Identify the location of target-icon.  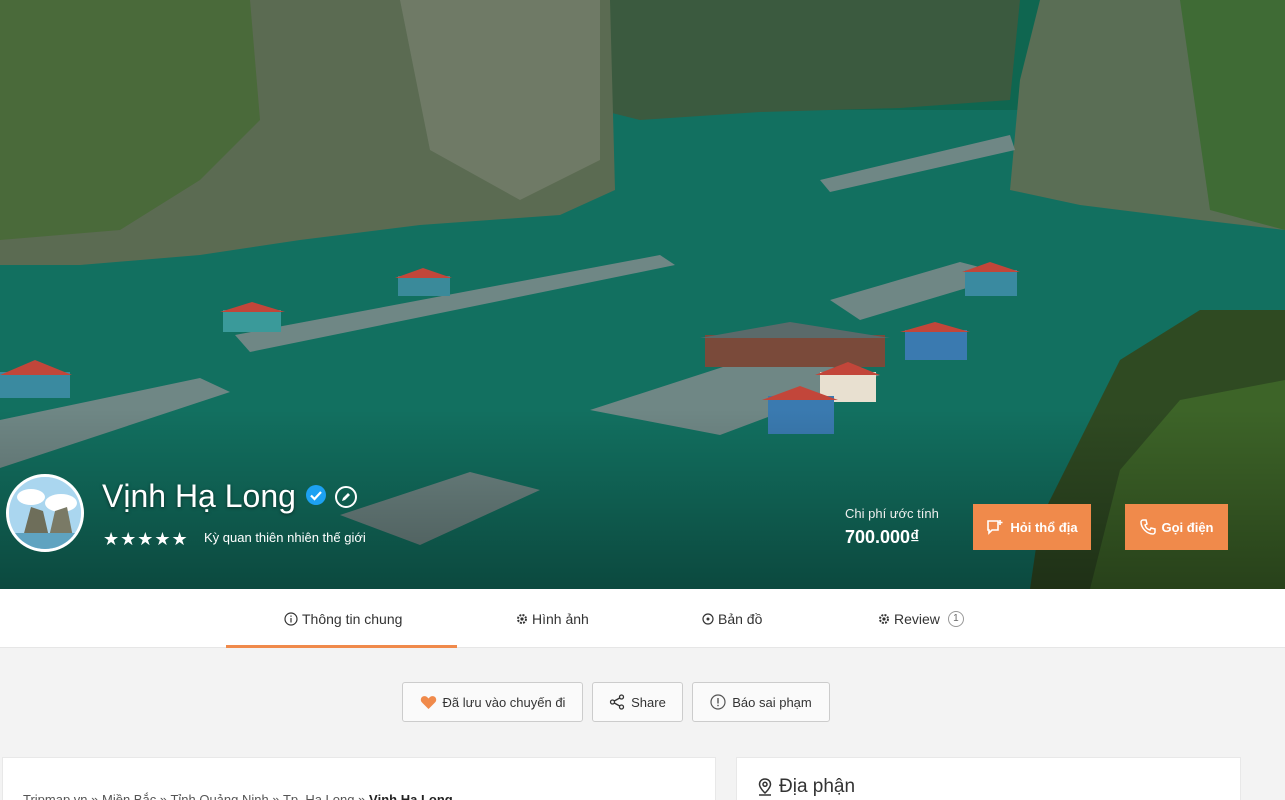
(708, 618).